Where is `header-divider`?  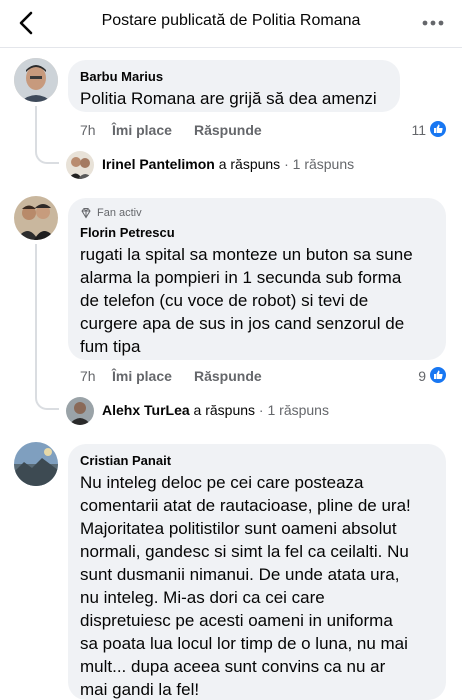 header-divider is located at coordinates (231, 47).